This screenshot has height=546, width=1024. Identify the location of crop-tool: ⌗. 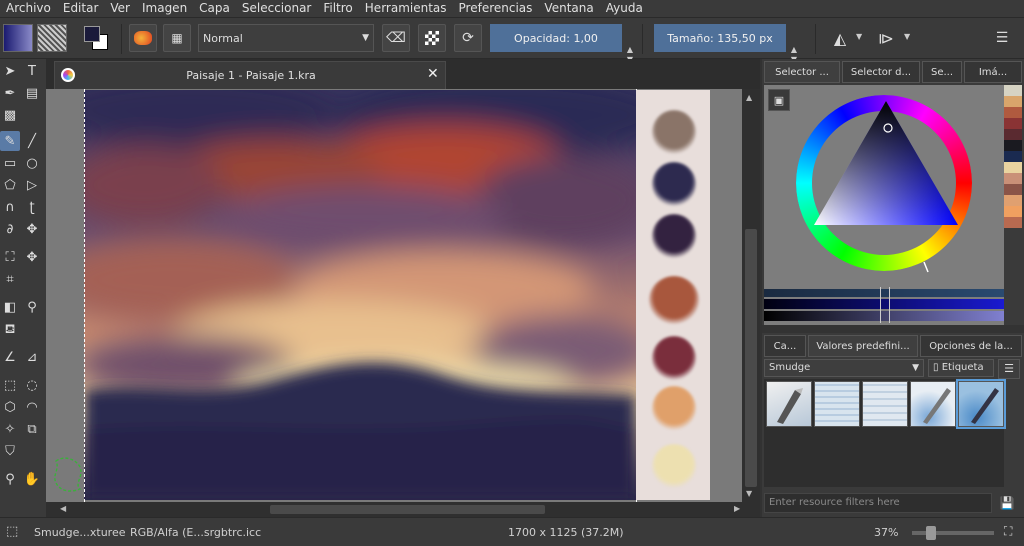
(10, 279).